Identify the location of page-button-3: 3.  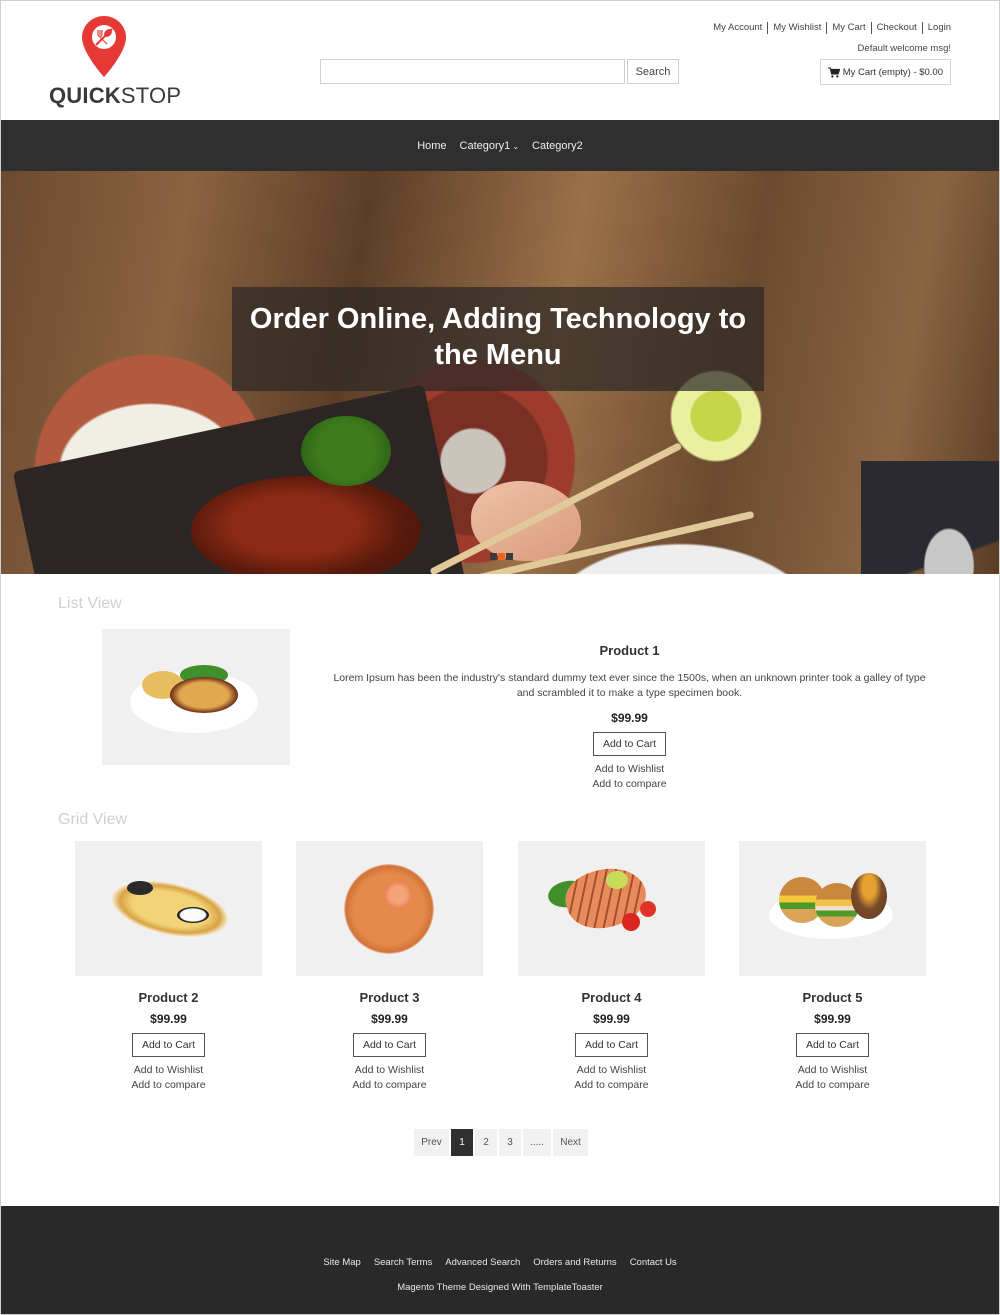
(510, 1142).